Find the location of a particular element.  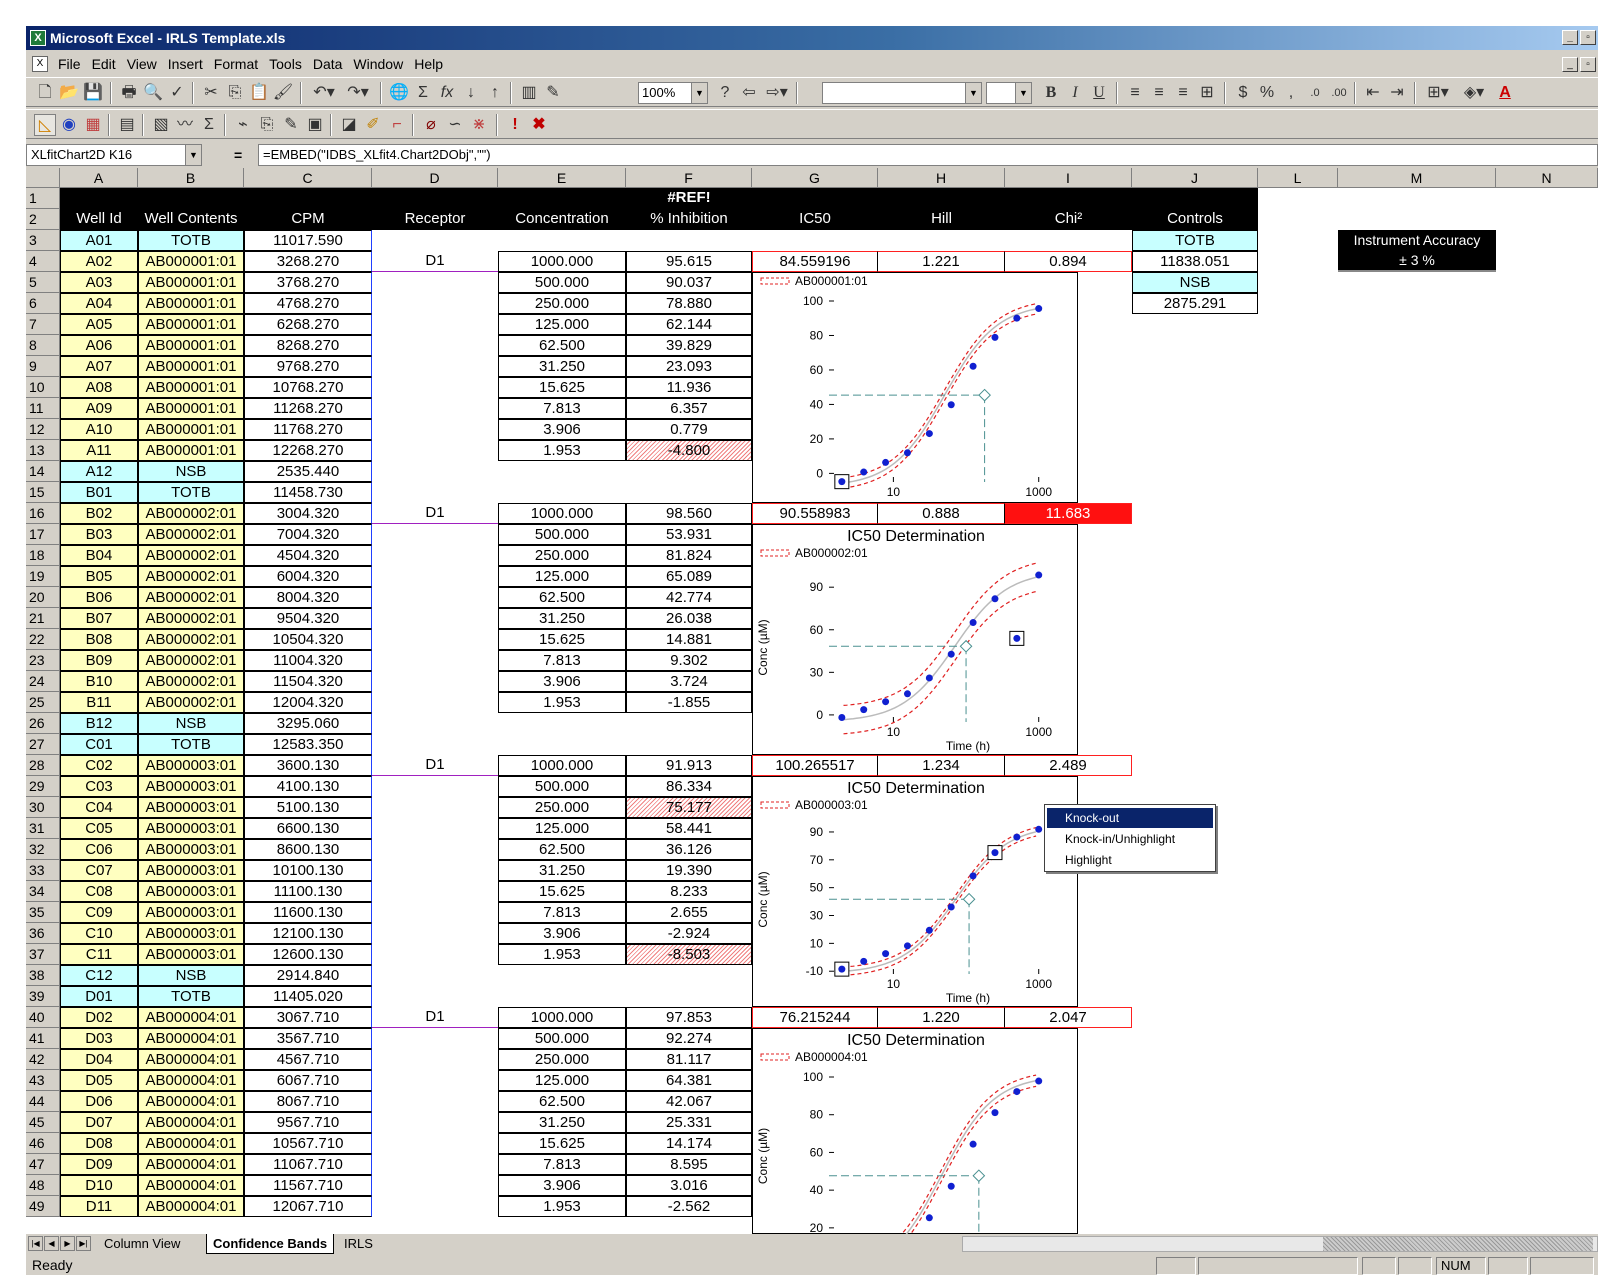

concentration-cell: 1.953 is located at coordinates (562, 1206).